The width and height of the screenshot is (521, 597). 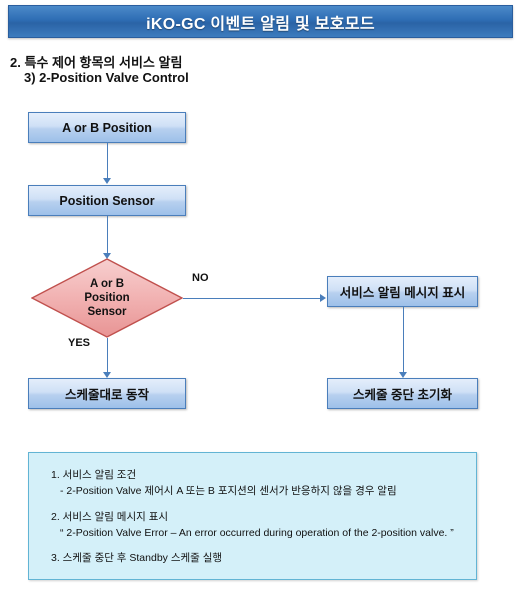 What do you see at coordinates (107, 283) in the screenshot?
I see `decision-label-line1: A or B` at bounding box center [107, 283].